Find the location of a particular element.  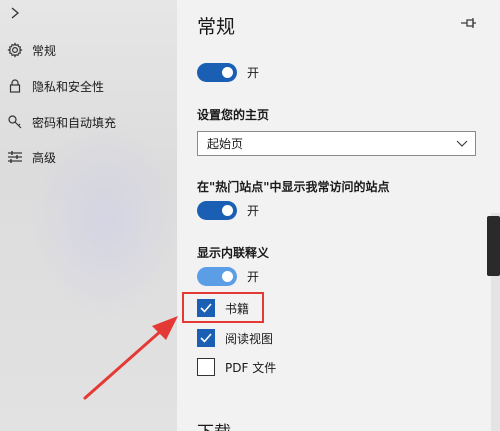

checkbox-row-reading-view: 阅读视图 is located at coordinates (235, 338).